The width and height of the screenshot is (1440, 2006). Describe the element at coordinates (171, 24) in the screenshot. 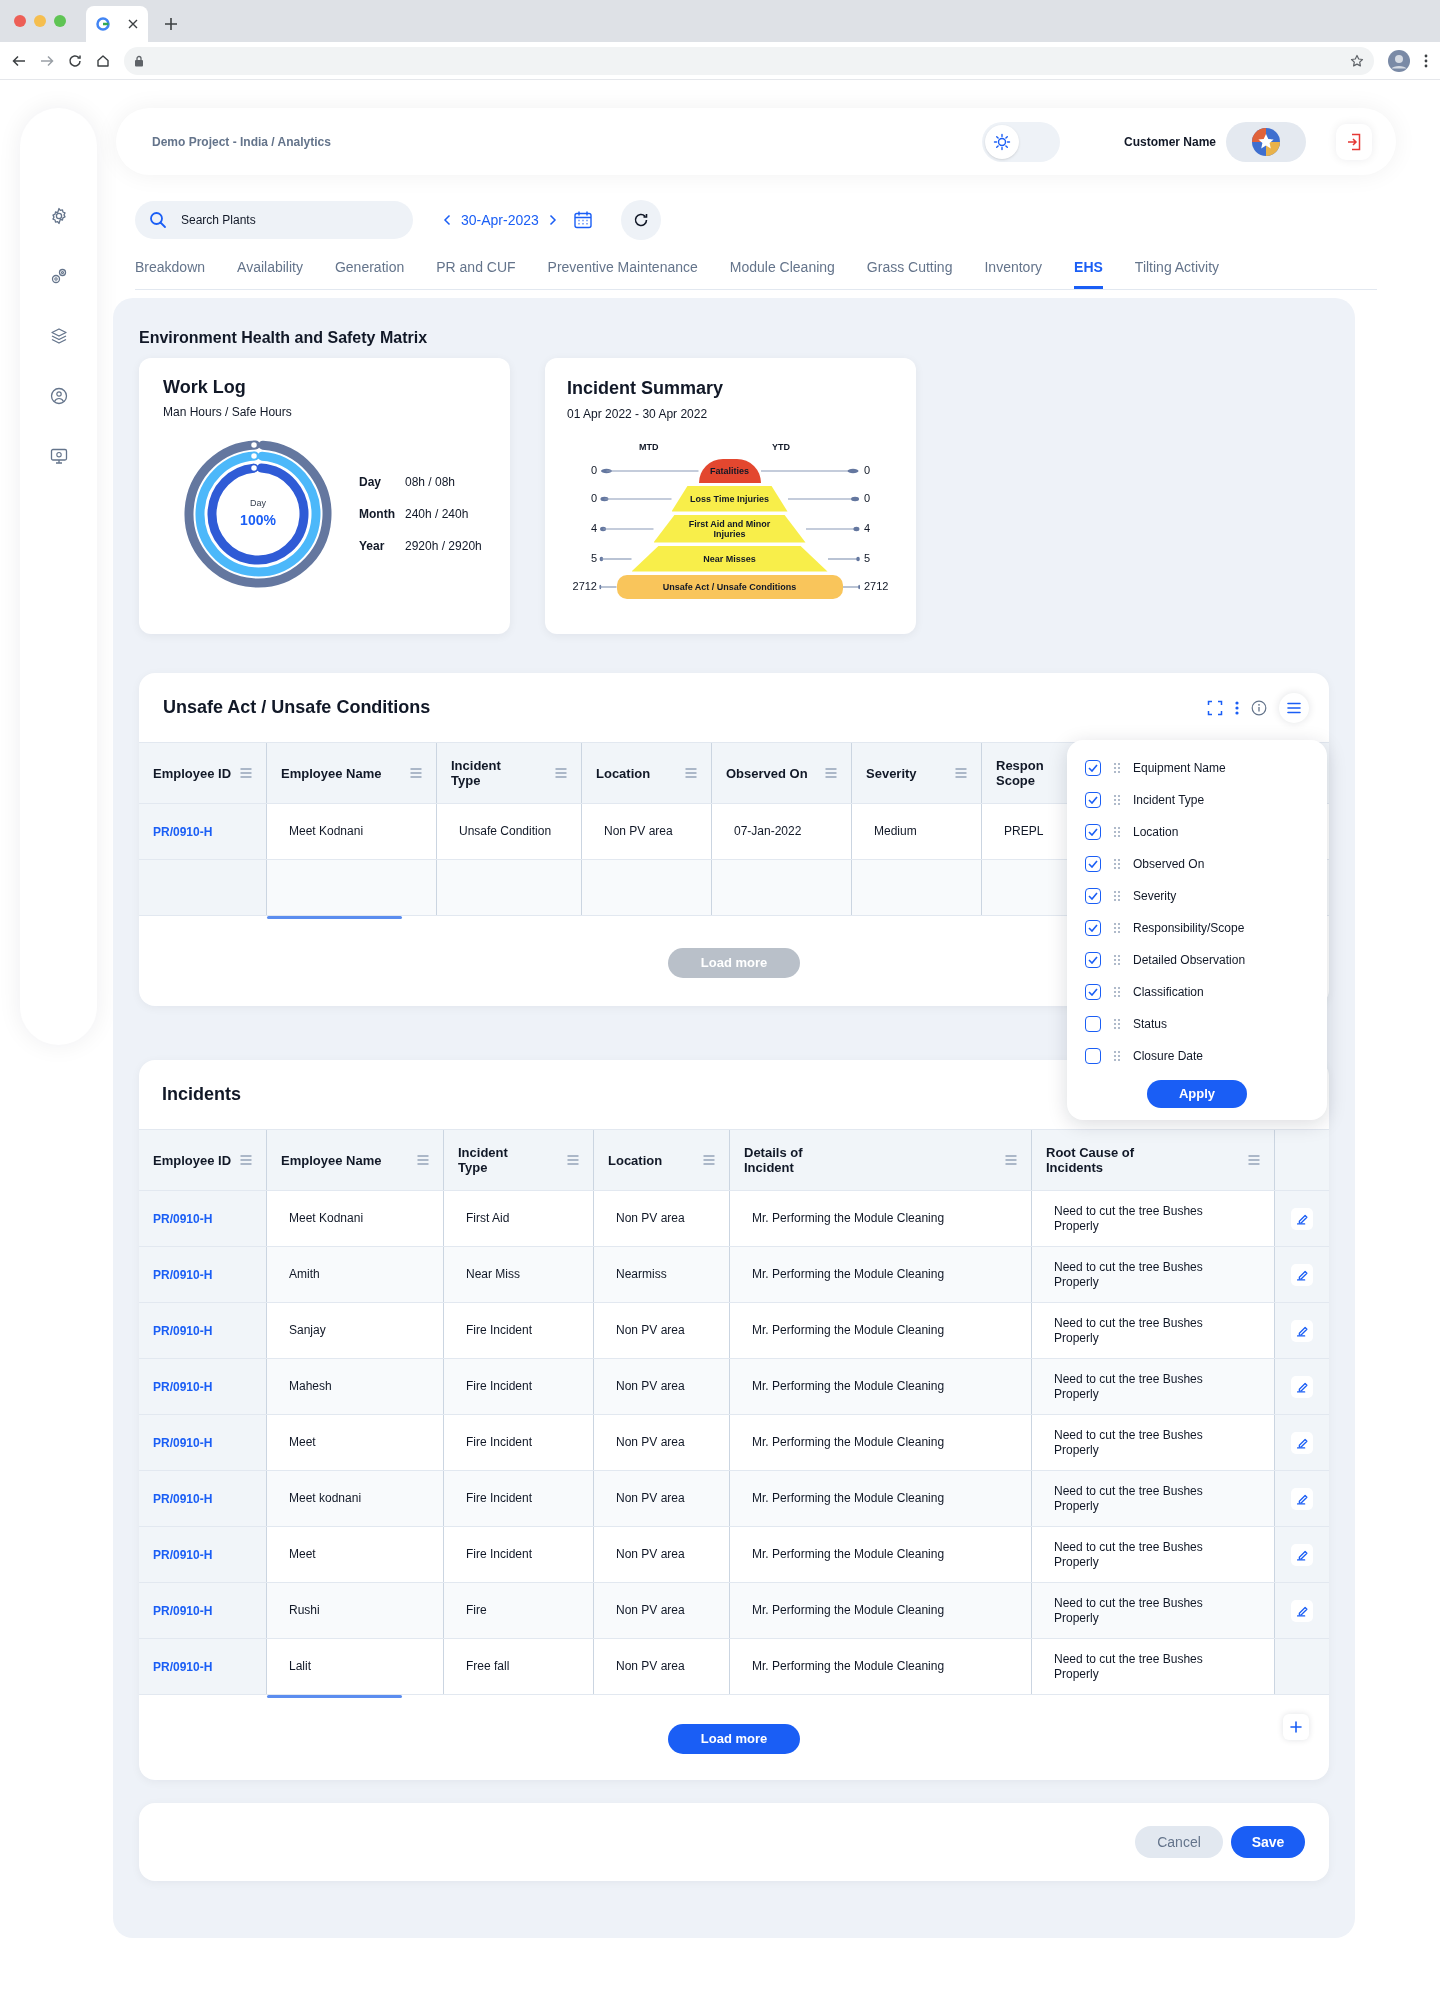

I see `new-tab-icon` at that location.